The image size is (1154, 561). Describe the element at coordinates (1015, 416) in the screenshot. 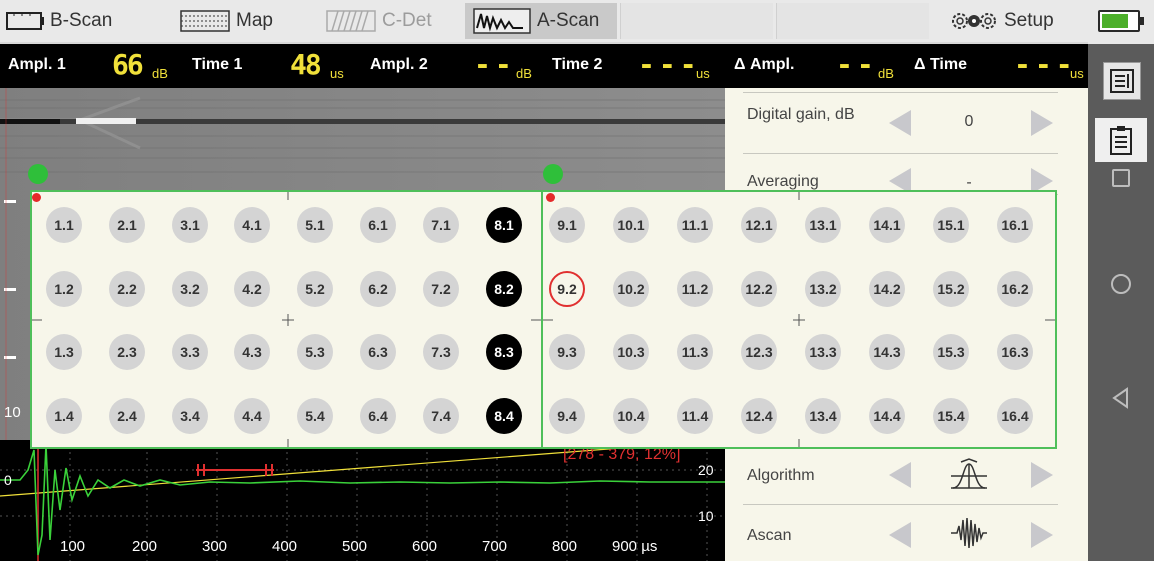

I see `element-cell: 16.4` at that location.